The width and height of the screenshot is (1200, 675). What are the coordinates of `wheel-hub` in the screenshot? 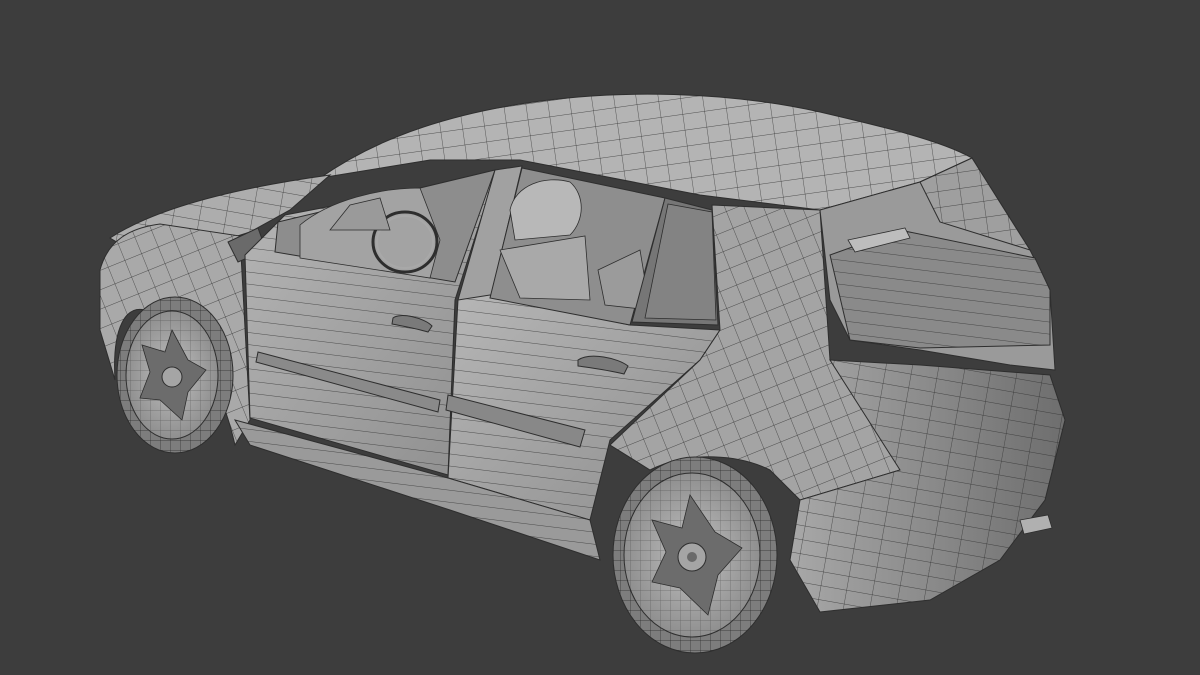 It's located at (172, 377).